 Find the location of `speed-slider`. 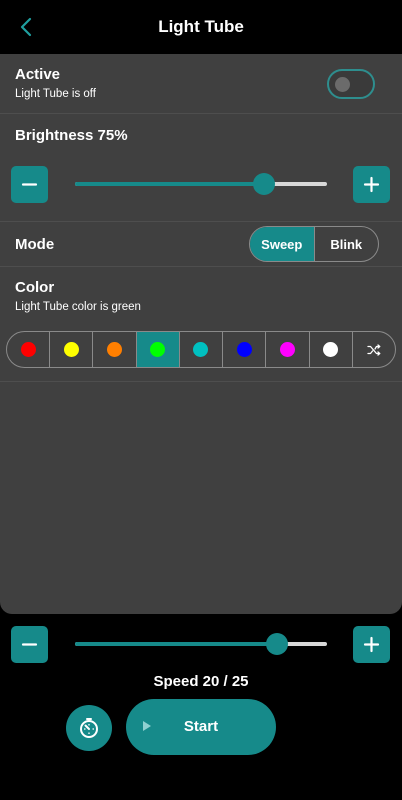

speed-slider is located at coordinates (201, 644).